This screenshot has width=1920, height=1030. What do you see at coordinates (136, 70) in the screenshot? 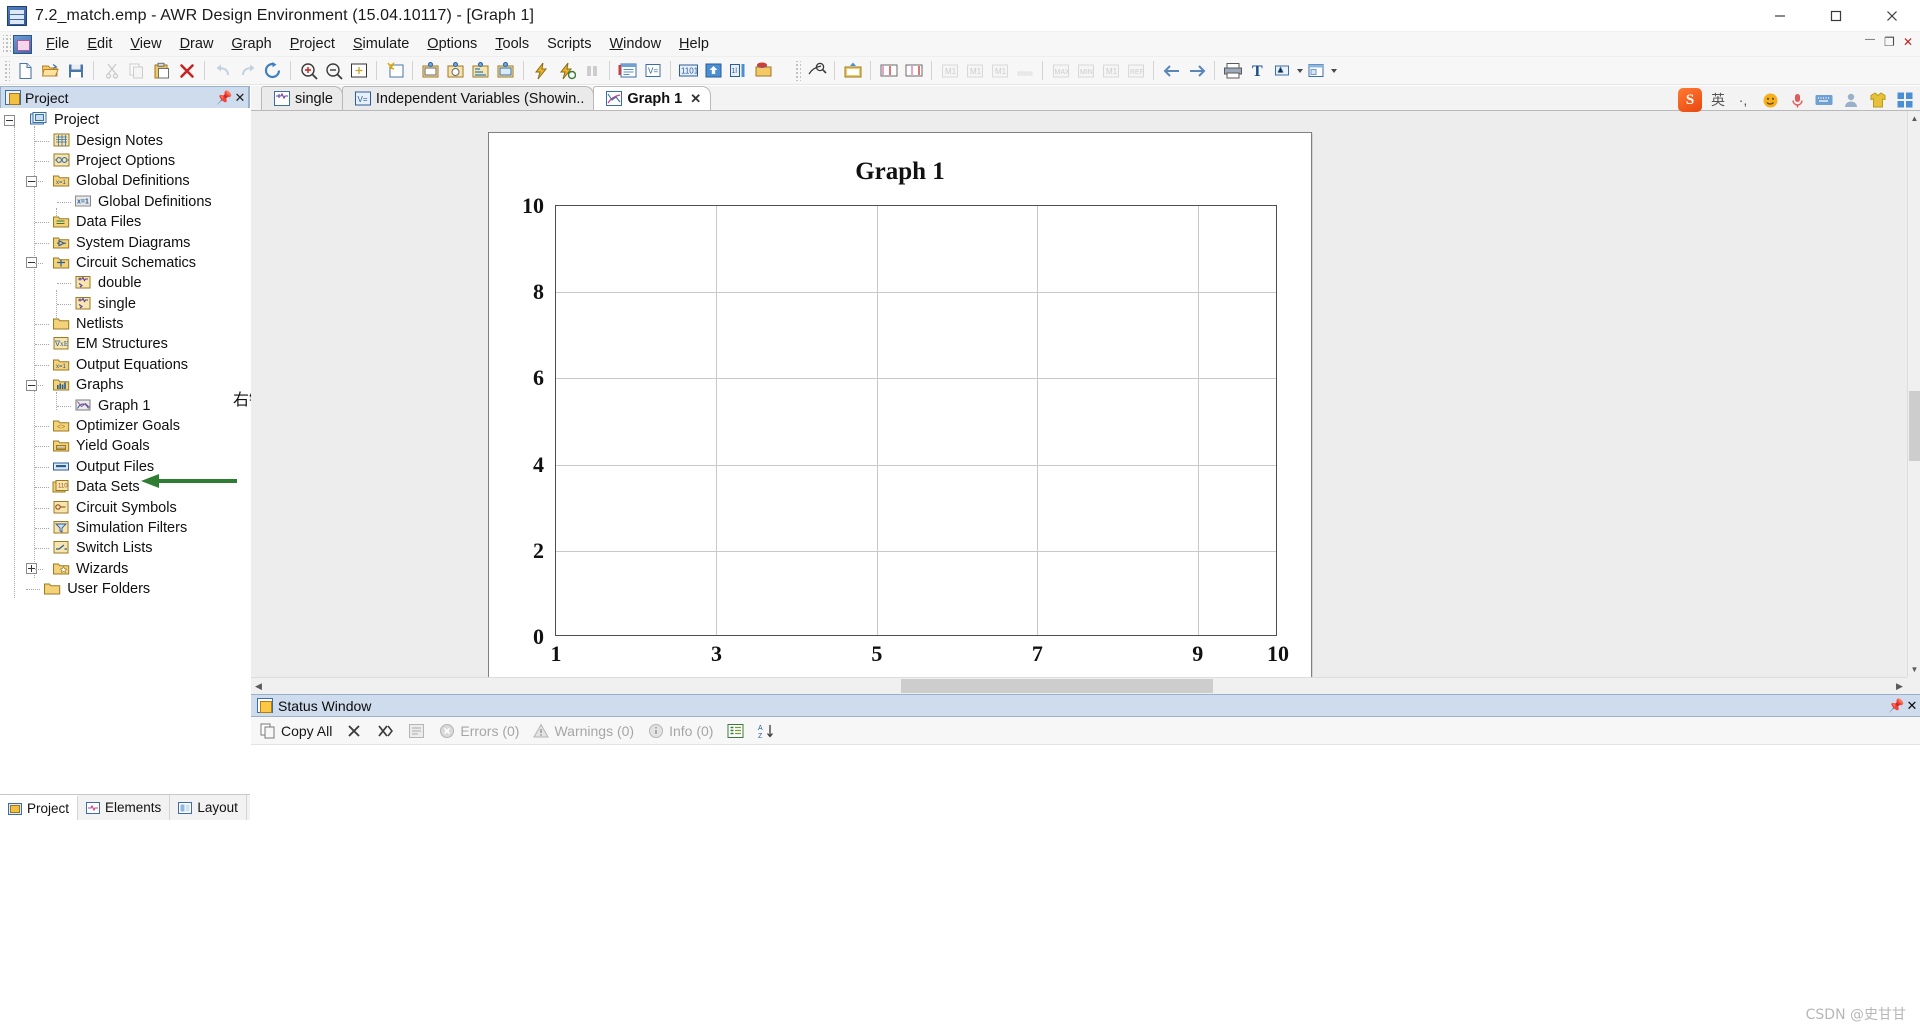
I see `copy-icon` at bounding box center [136, 70].